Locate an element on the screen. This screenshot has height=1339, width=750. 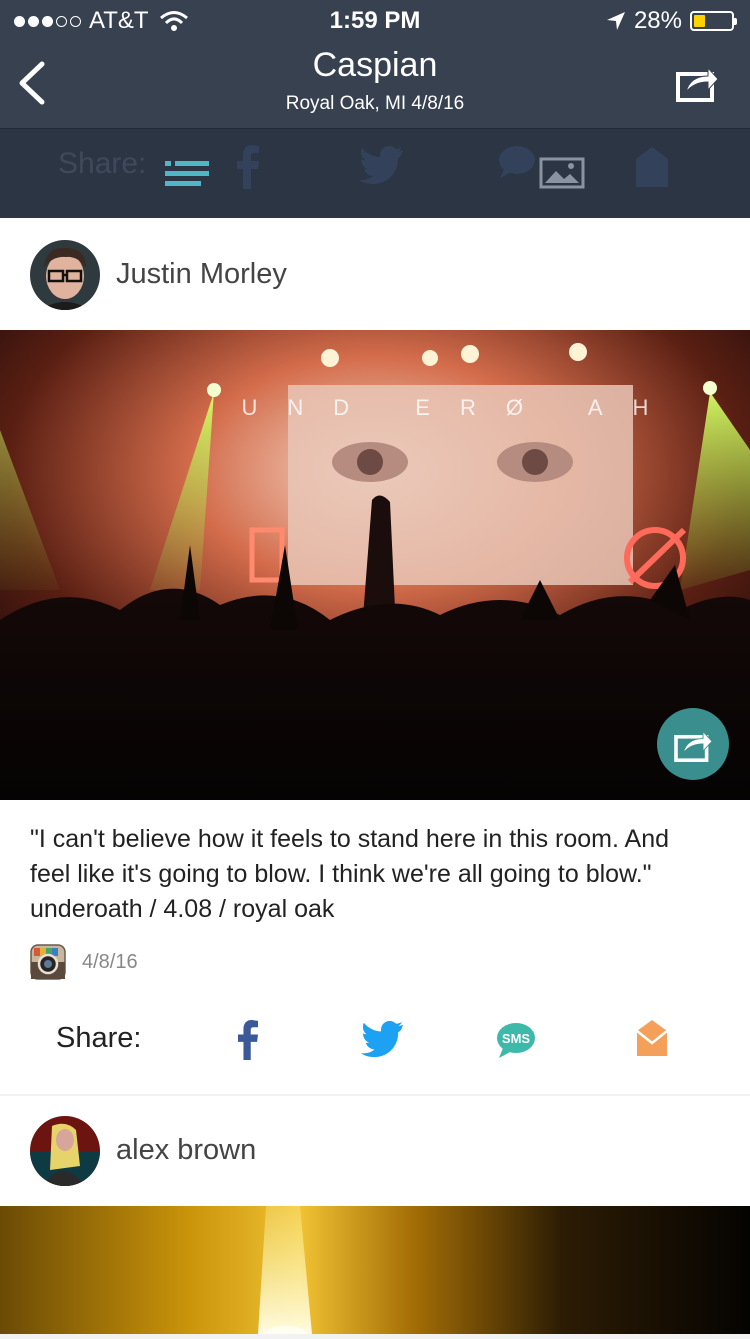
sms-icon is located at coordinates (517, 162).